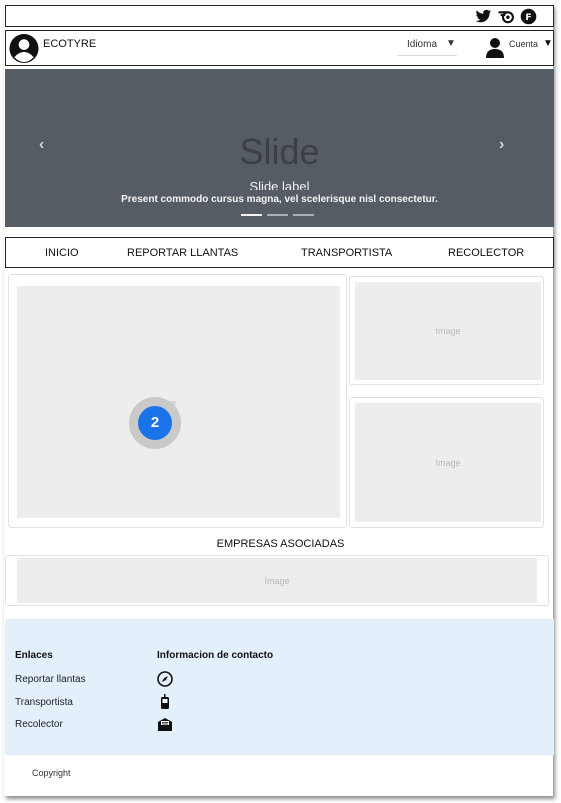 The width and height of the screenshot is (561, 803). What do you see at coordinates (165, 724) in the screenshot?
I see `mailbox-icon` at bounding box center [165, 724].